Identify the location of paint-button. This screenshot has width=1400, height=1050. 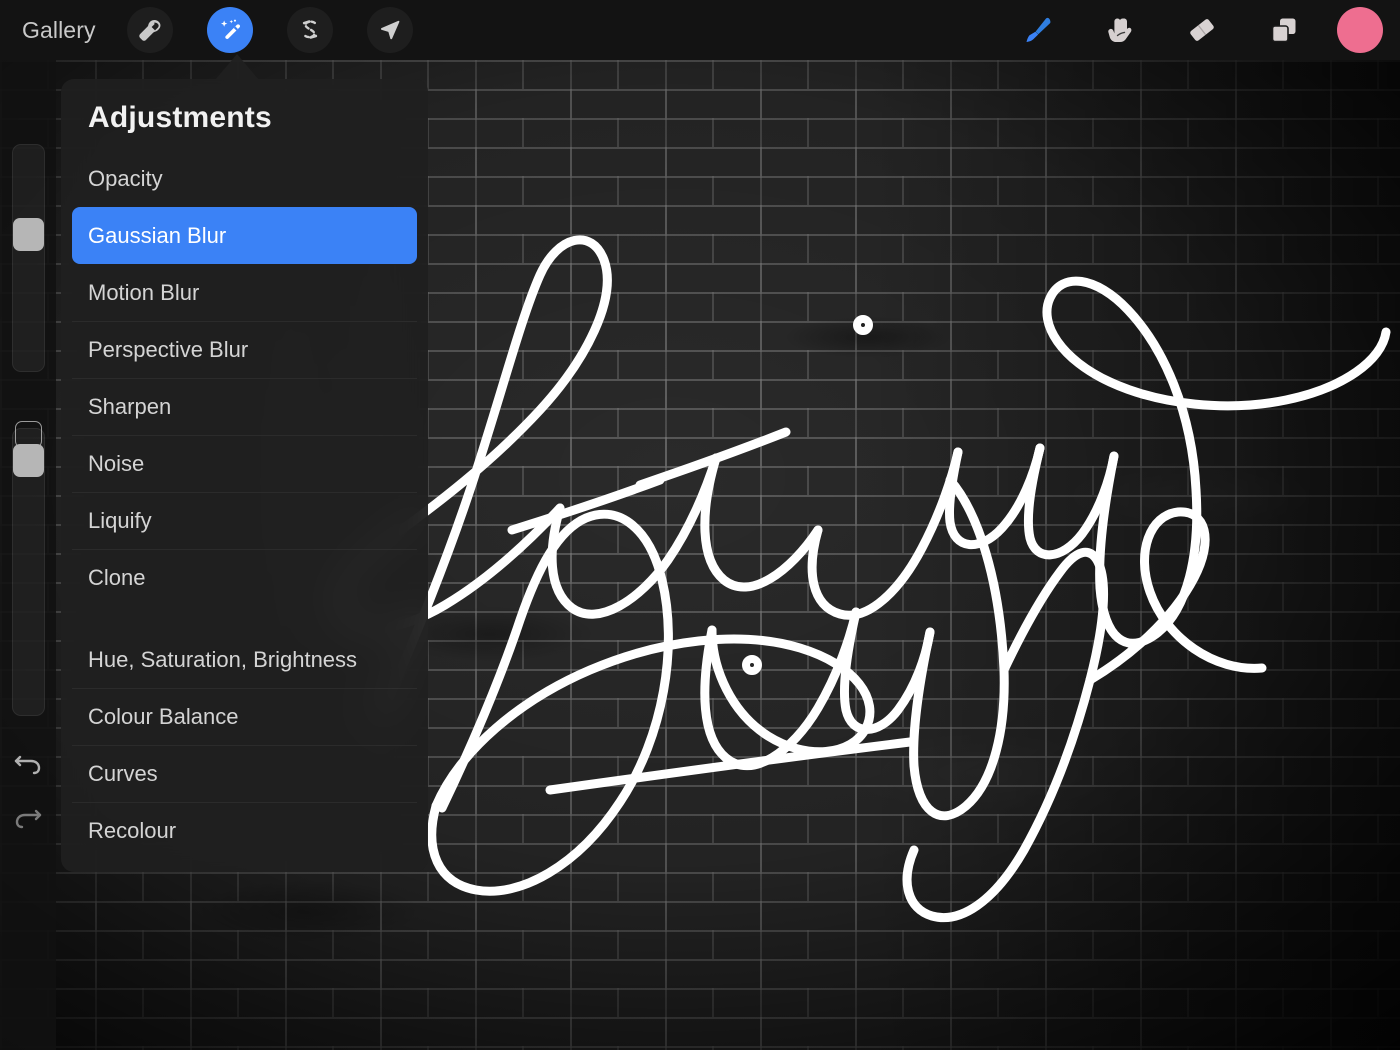
(1038, 30).